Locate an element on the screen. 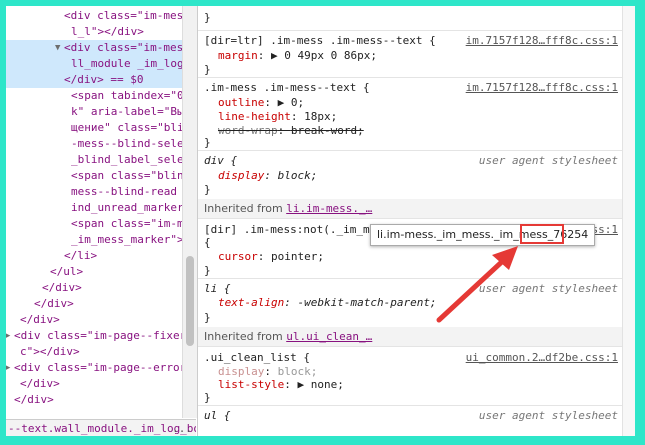 This screenshot has width=645, height=445. annotation-arrow-shaft is located at coordinates (472, 289).